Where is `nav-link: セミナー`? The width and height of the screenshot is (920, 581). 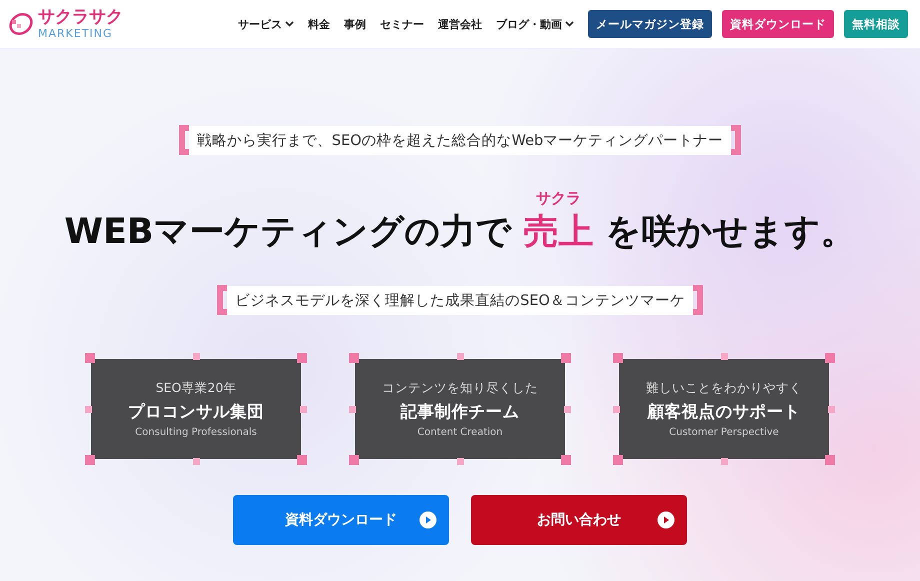 nav-link: セミナー is located at coordinates (402, 24).